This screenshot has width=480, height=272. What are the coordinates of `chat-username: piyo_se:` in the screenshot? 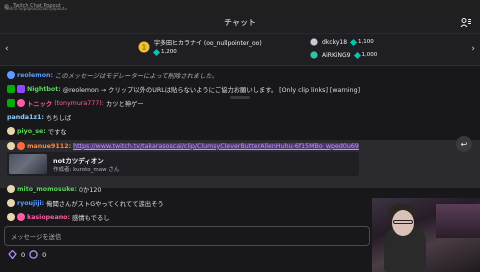 It's located at (31, 131).